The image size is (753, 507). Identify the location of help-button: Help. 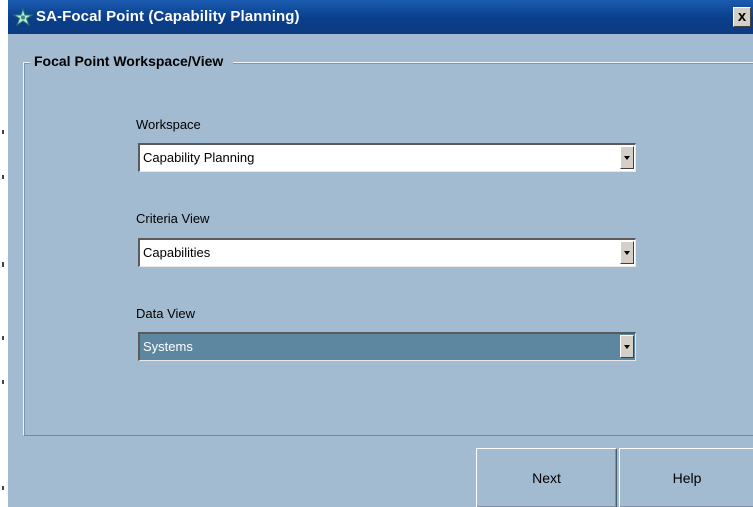
(686, 477).